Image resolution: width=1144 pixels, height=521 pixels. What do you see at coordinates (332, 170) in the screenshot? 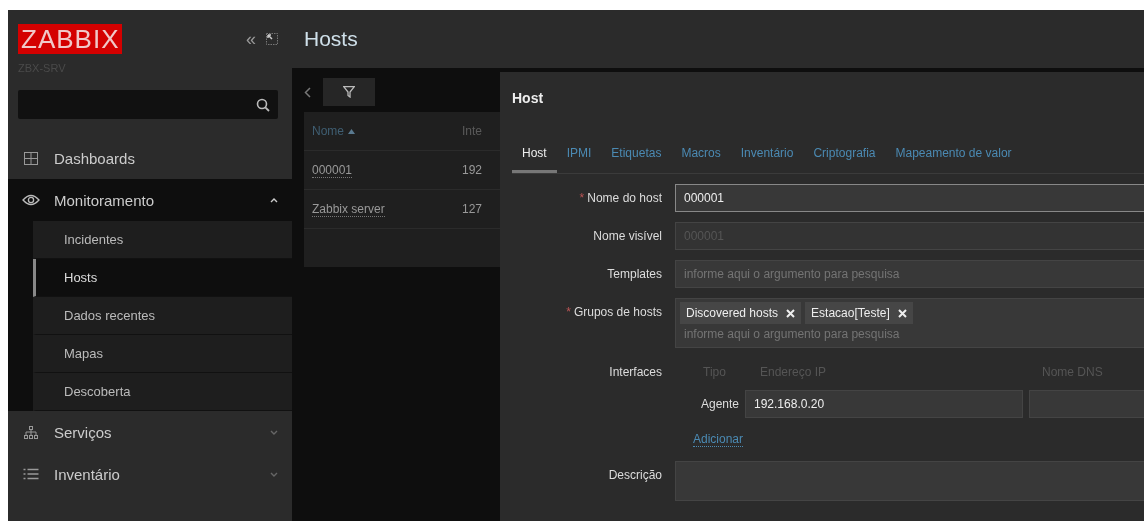
I see `host-link: 000001` at bounding box center [332, 170].